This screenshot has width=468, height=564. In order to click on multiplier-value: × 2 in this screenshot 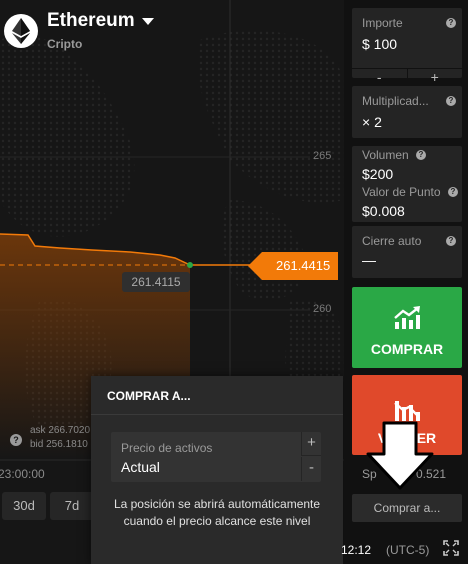, I will do `click(372, 122)`.